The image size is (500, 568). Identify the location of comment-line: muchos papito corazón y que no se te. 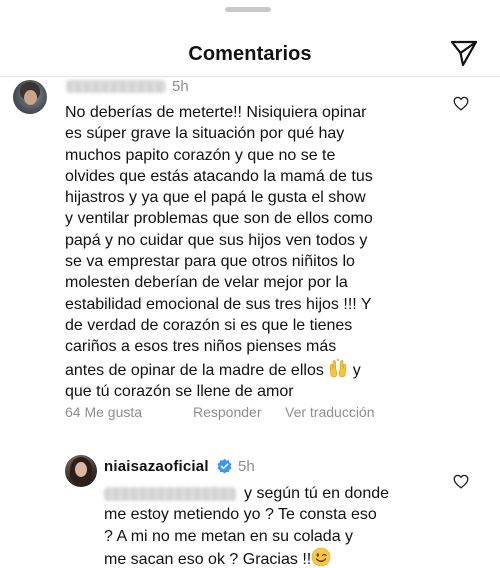
(200, 155).